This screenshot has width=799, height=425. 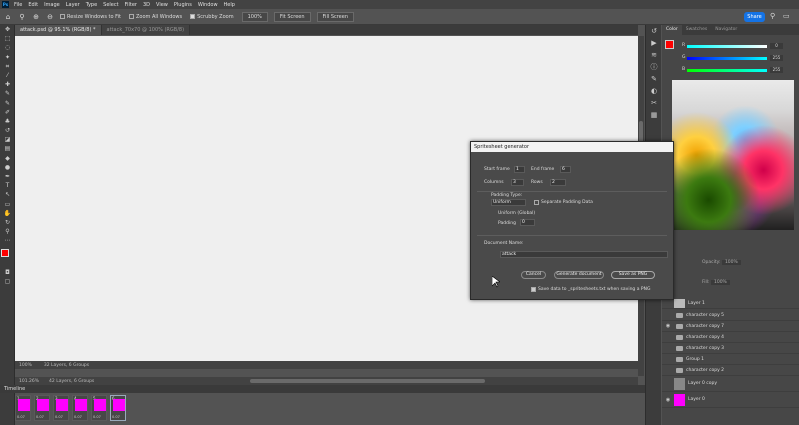 What do you see at coordinates (527, 222) in the screenshot?
I see `padding-input: 0` at bounding box center [527, 222].